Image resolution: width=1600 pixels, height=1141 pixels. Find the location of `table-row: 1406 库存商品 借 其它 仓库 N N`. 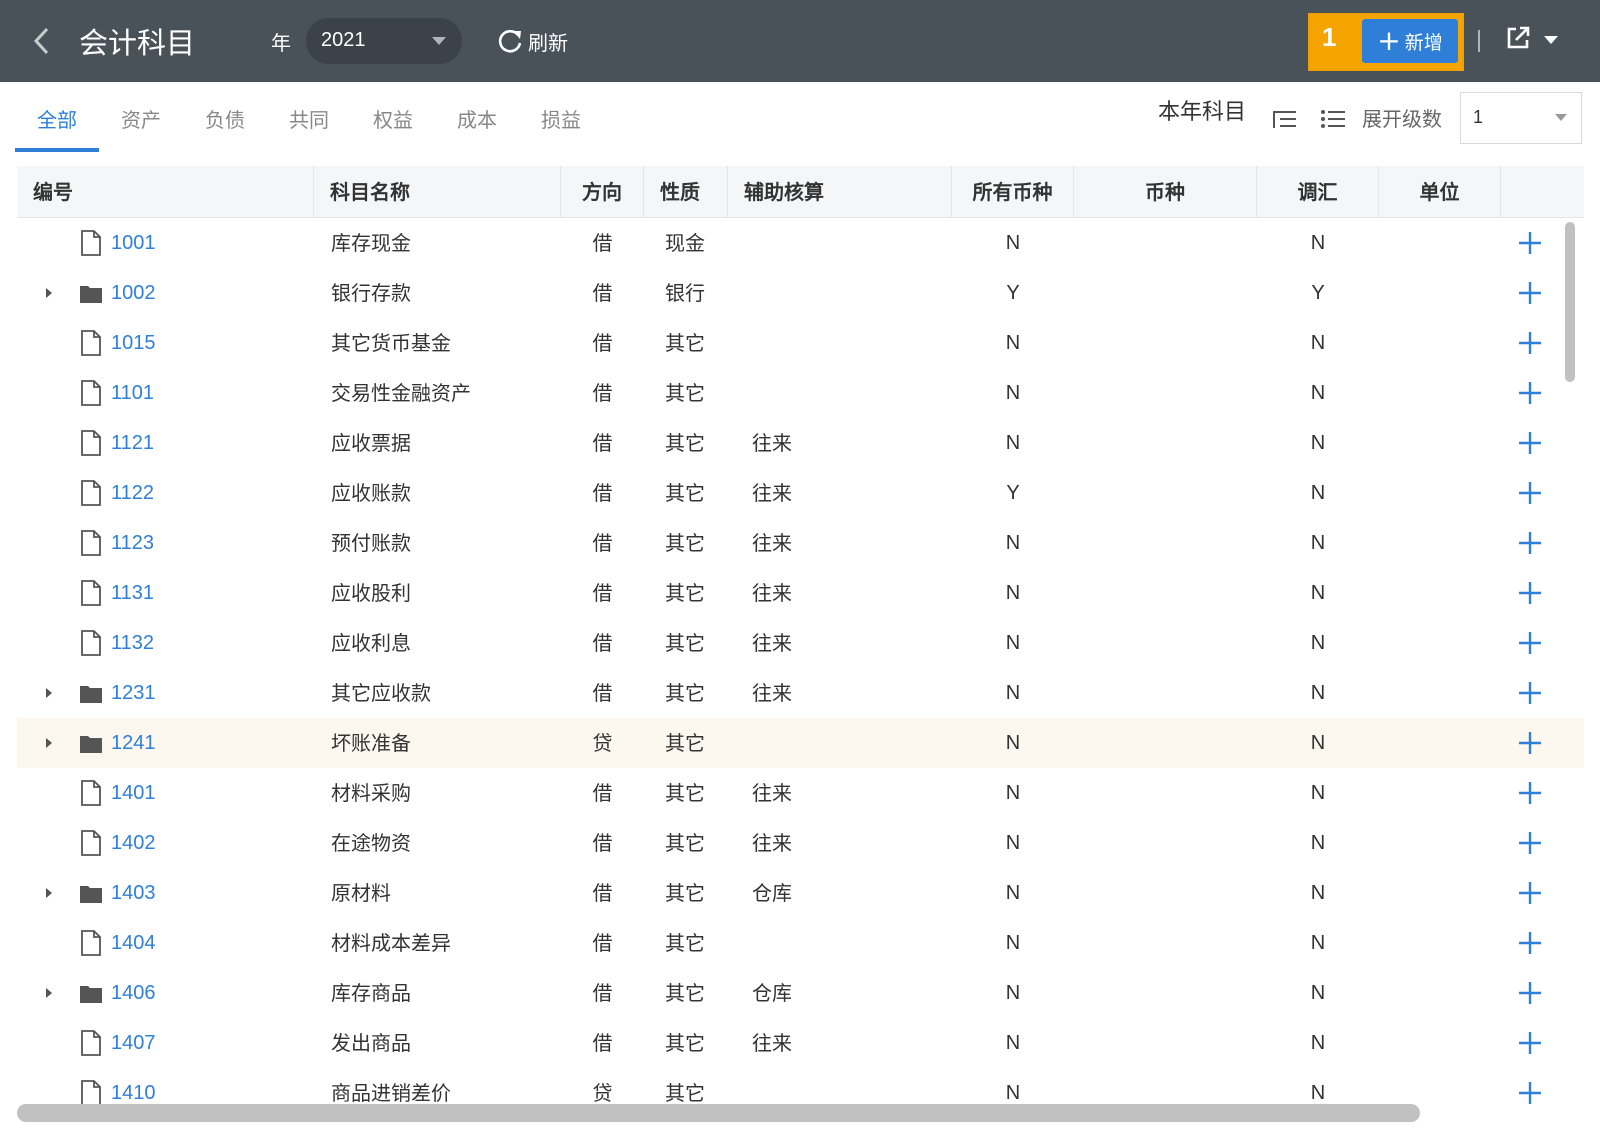

table-row: 1406 库存商品 借 其它 仓库 N N is located at coordinates (800, 993).